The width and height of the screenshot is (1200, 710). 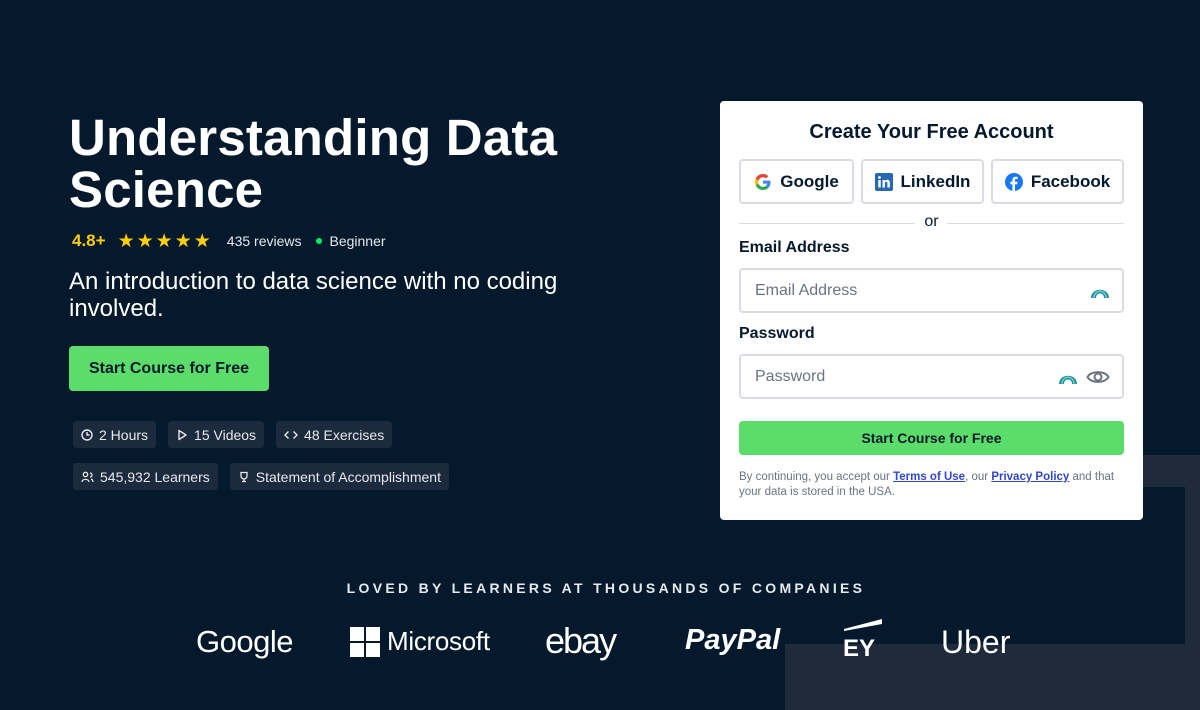 I want to click on password-field: Password, so click(x=931, y=376).